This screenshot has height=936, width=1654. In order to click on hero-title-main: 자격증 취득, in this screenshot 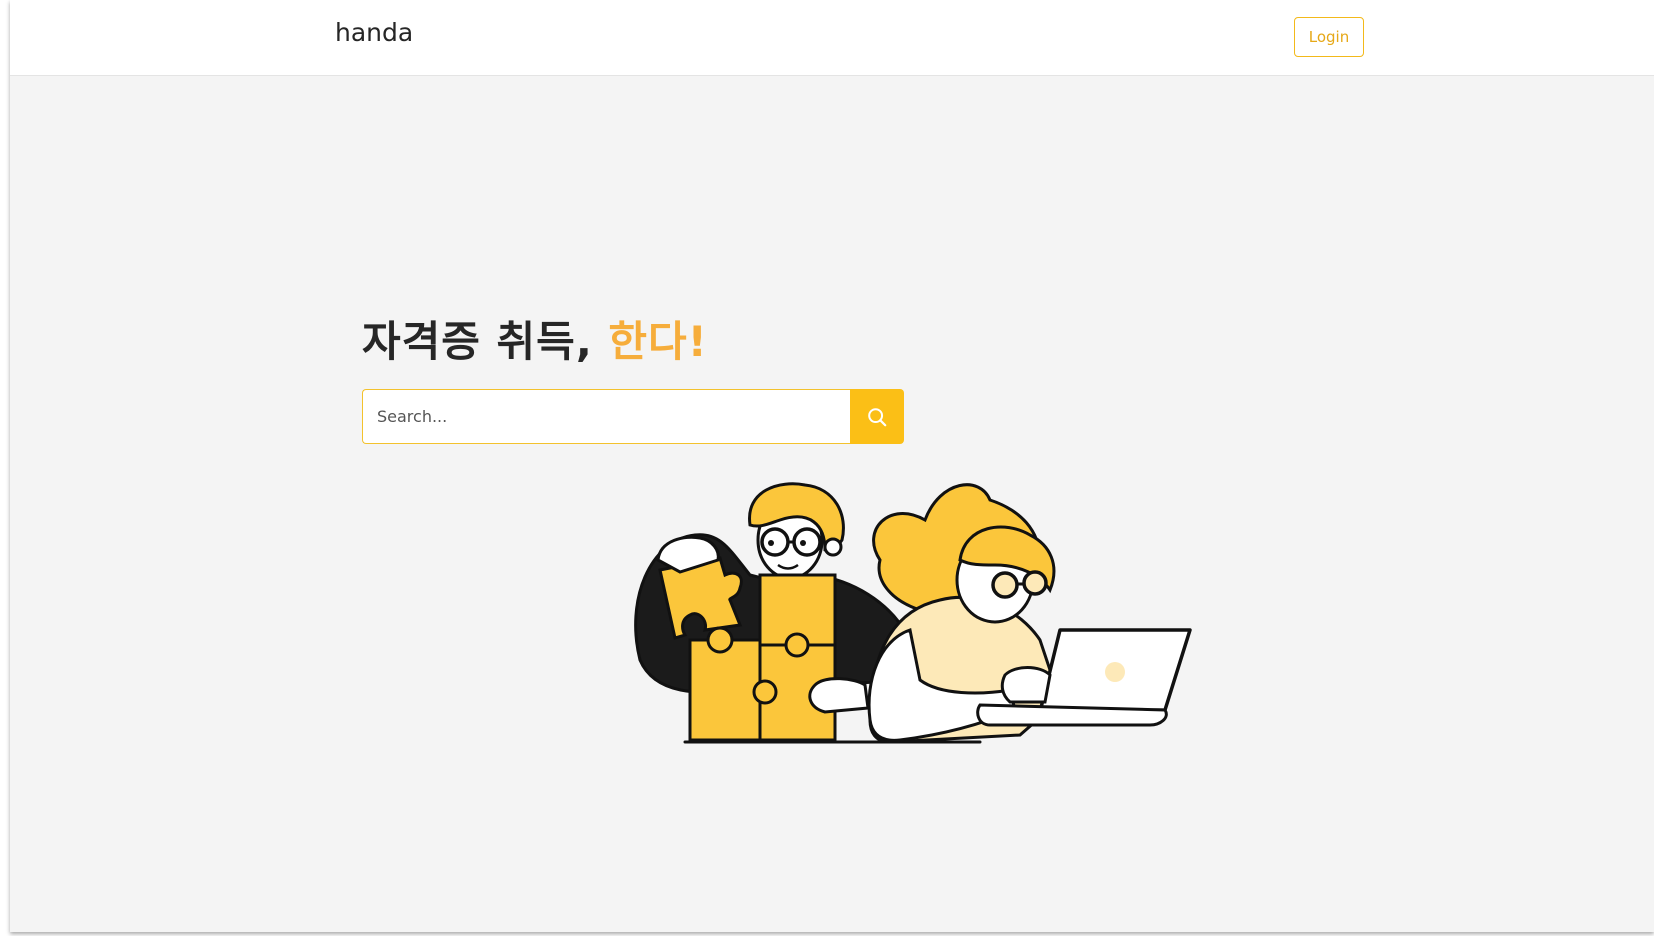, I will do `click(485, 341)`.